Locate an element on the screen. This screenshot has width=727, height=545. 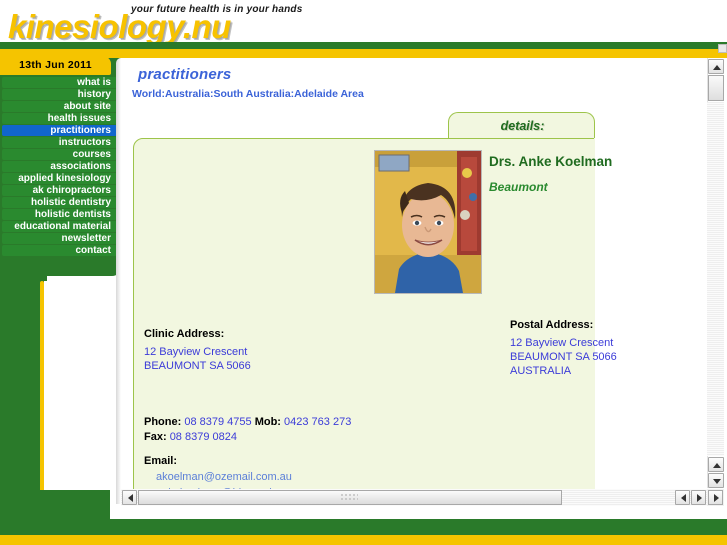
page-title: practitioners is located at coordinates (185, 74).